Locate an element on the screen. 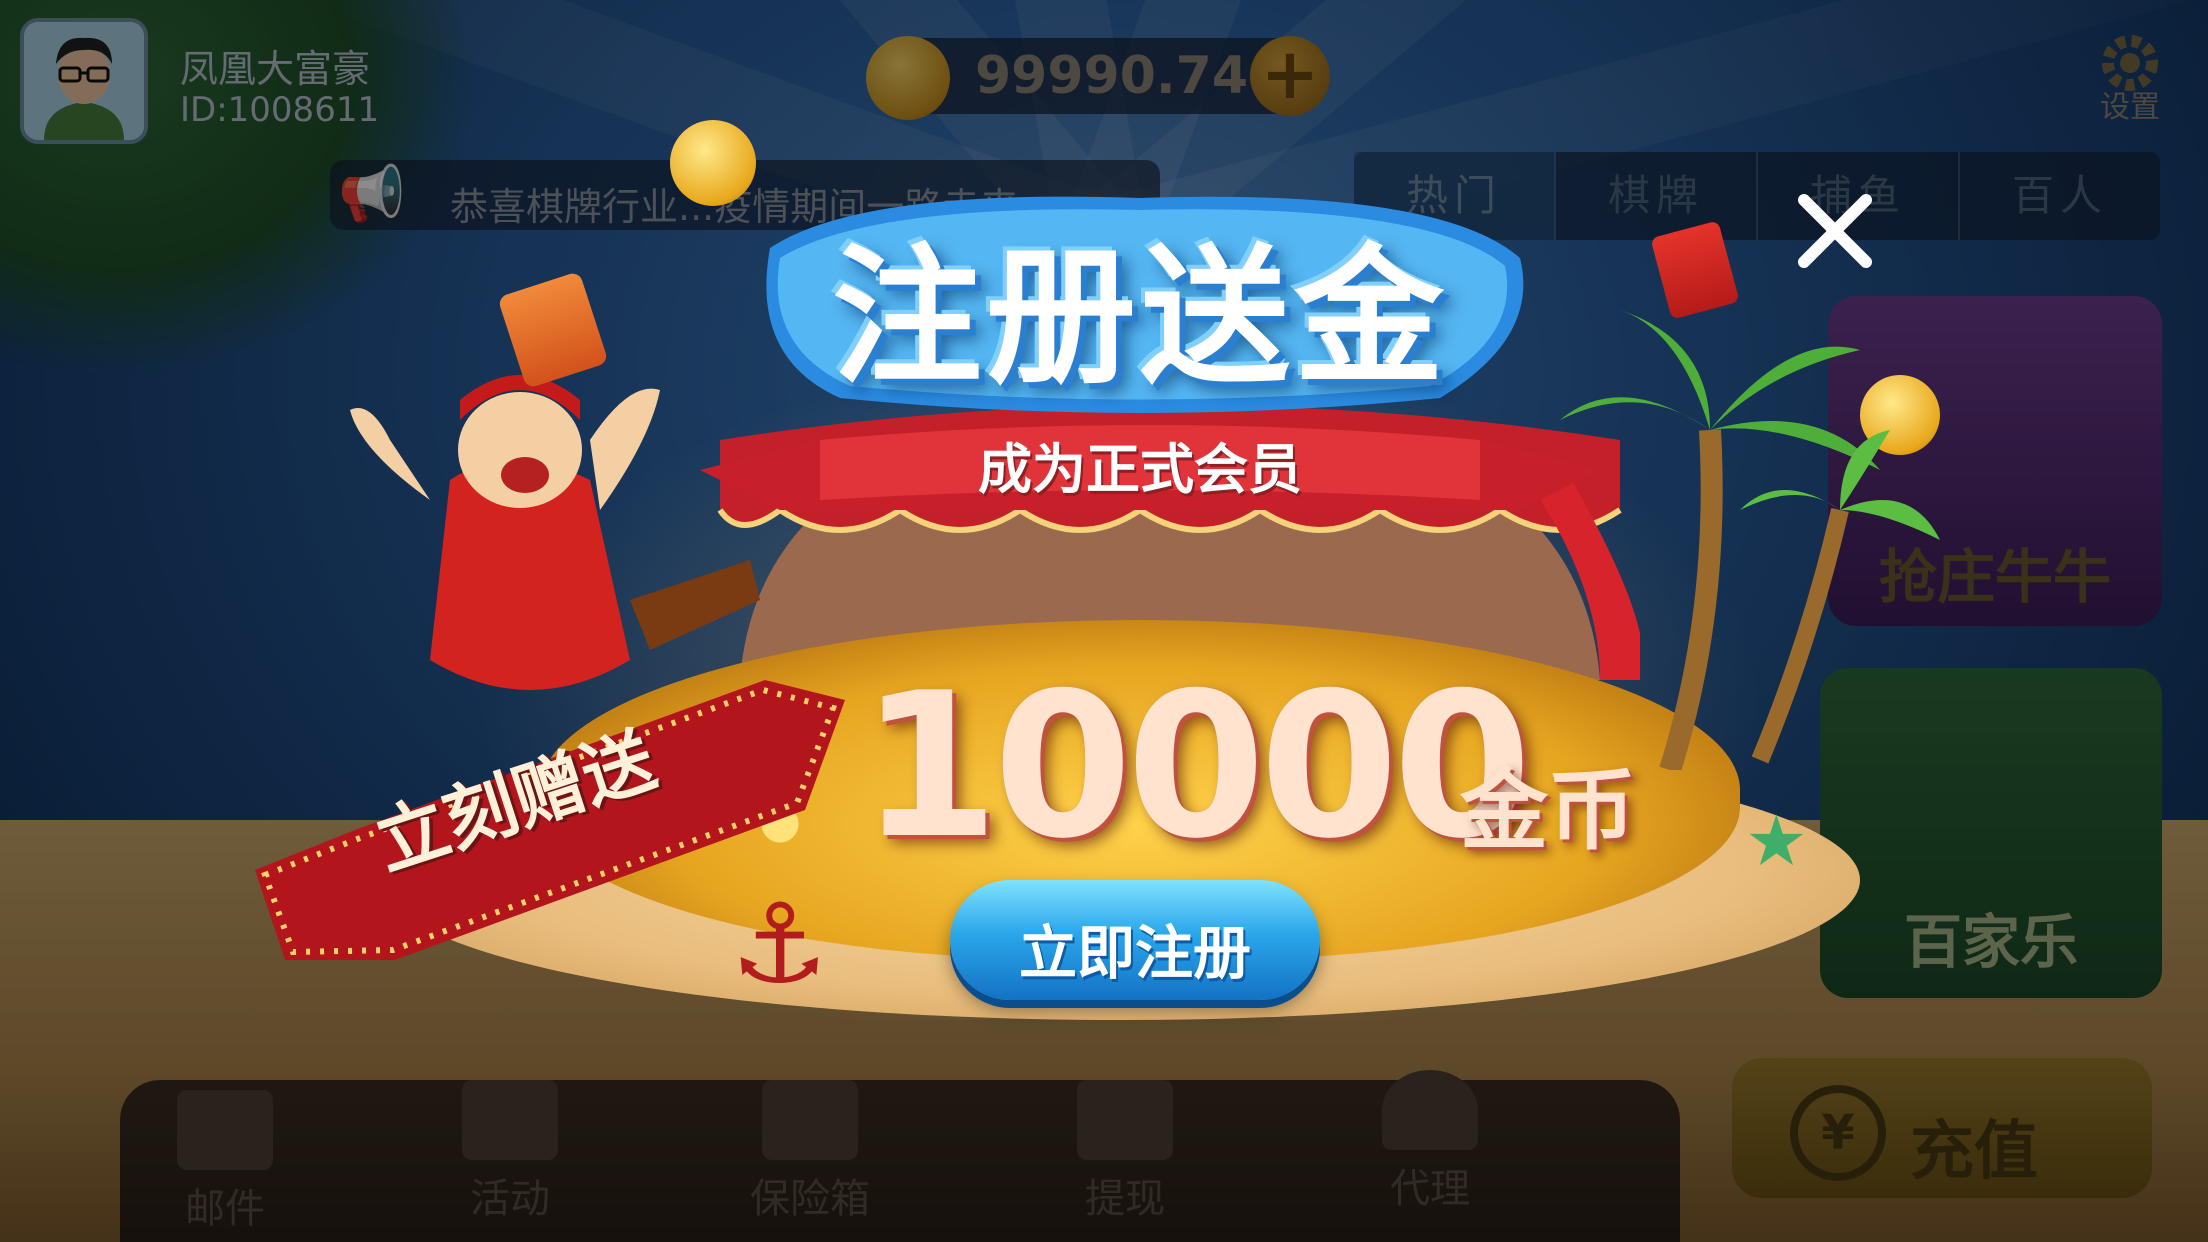 The image size is (2208, 1242). gold-coin-icon is located at coordinates (713, 163).